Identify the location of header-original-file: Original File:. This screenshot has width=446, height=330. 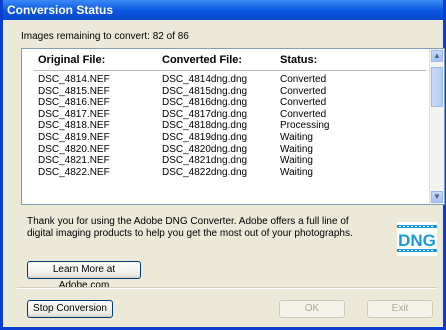
(72, 60).